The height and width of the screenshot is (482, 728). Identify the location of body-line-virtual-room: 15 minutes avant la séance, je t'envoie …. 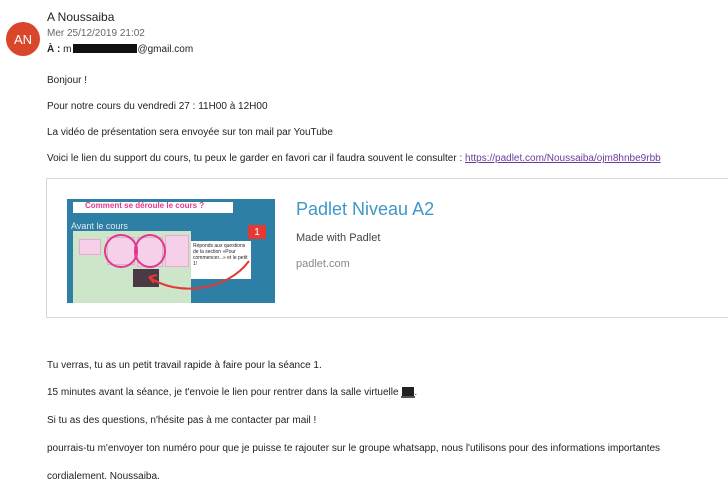
(232, 392).